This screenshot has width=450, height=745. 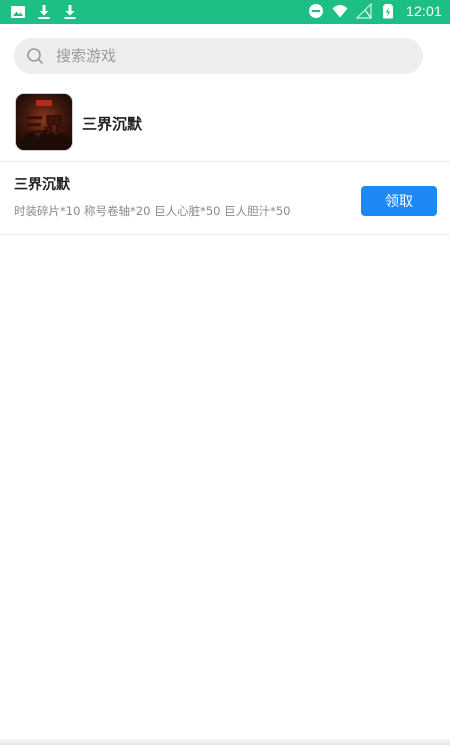 I want to click on clock: 12:01, so click(x=423, y=11).